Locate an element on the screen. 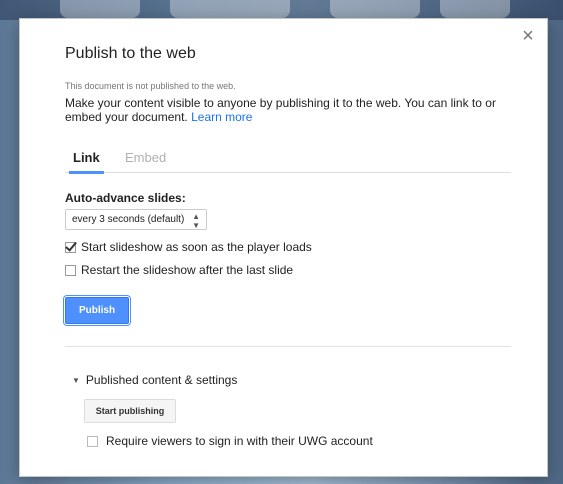 This screenshot has height=484, width=563. learn-more-link: Learn more is located at coordinates (221, 117).